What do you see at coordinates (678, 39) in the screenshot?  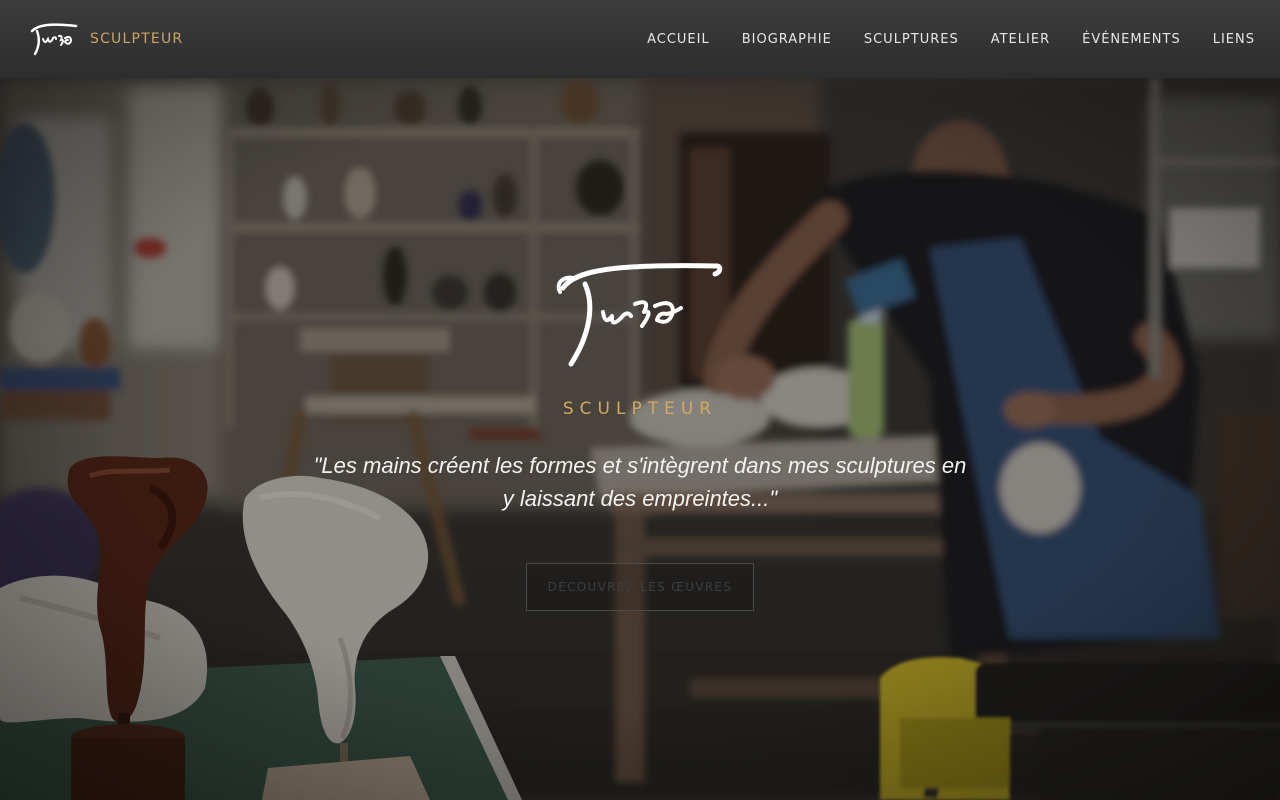 I see `nav-accueil: ACCUEIL` at bounding box center [678, 39].